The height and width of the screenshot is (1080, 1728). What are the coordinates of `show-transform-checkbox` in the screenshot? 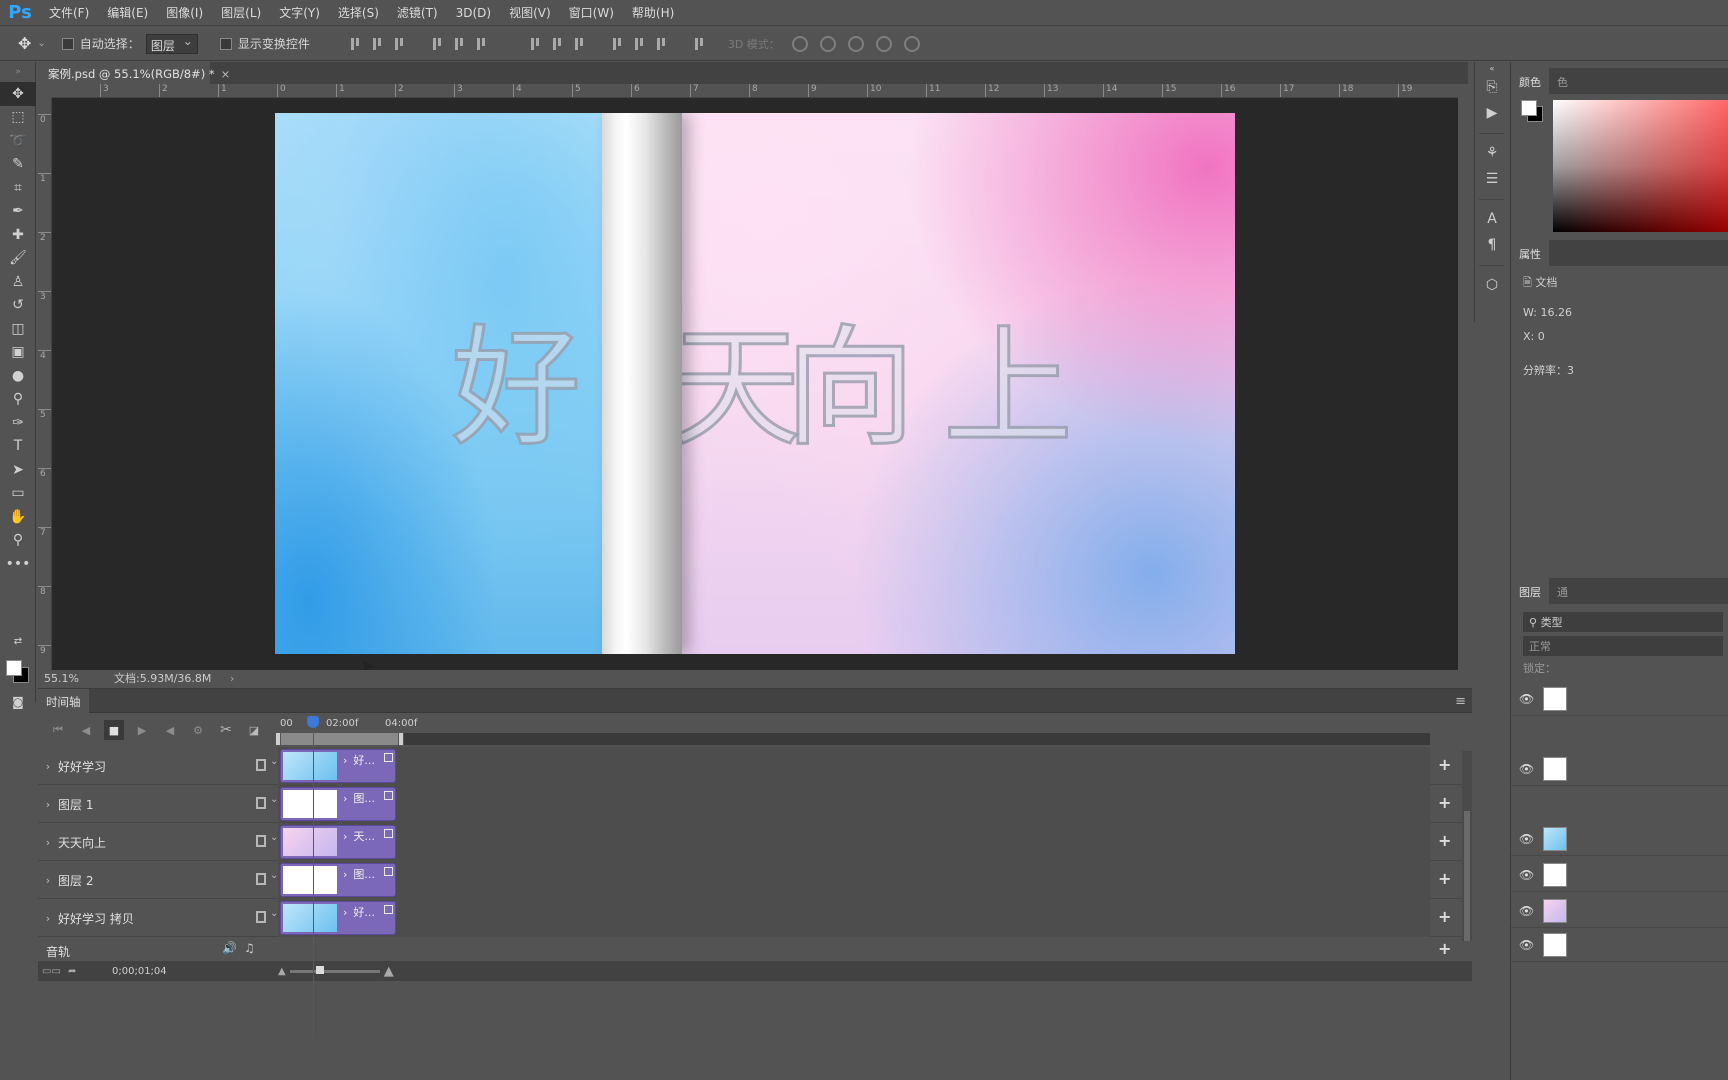 It's located at (225, 43).